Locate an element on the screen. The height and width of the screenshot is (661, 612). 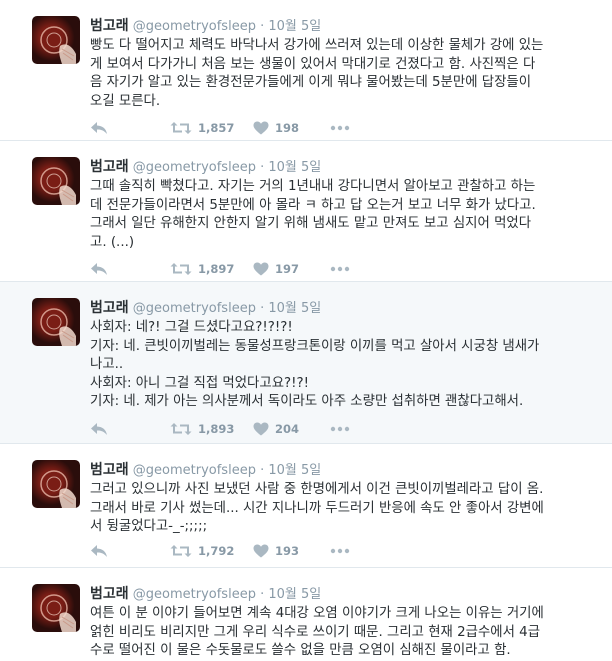
like-button: 198 is located at coordinates (276, 128).